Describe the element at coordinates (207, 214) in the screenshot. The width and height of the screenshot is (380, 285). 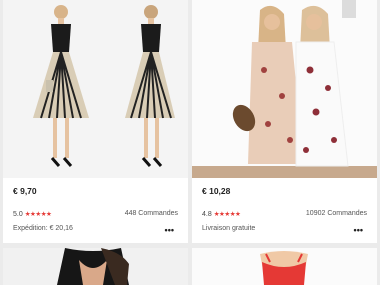
I see `rating-value: 4.8` at that location.